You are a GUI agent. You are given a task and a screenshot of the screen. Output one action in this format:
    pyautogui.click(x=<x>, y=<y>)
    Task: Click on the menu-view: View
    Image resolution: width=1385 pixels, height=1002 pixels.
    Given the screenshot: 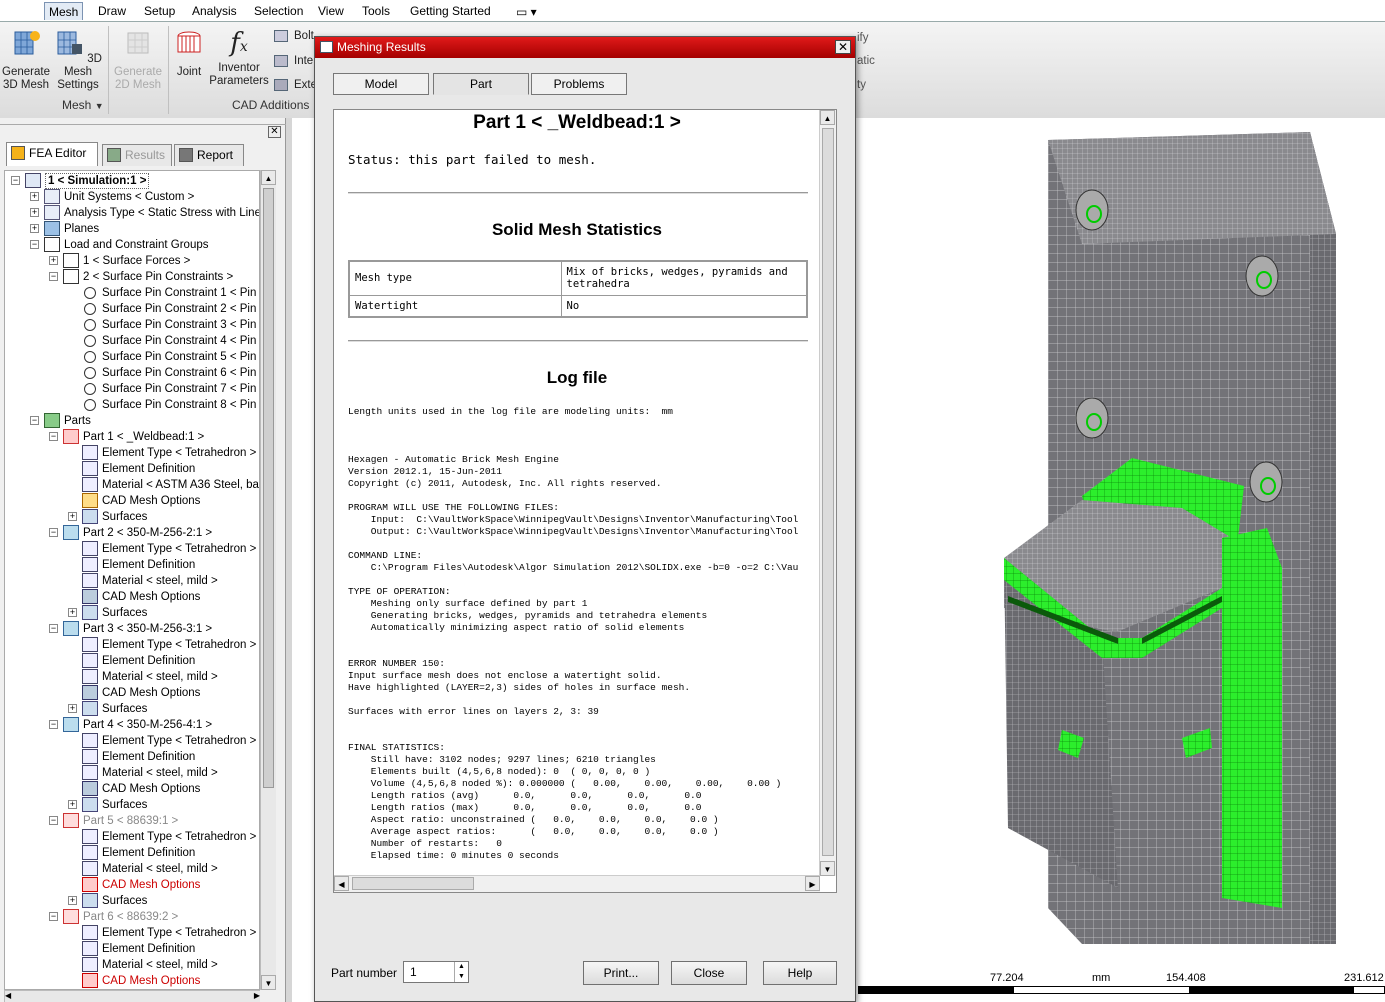 What is the action you would take?
    pyautogui.click(x=331, y=11)
    